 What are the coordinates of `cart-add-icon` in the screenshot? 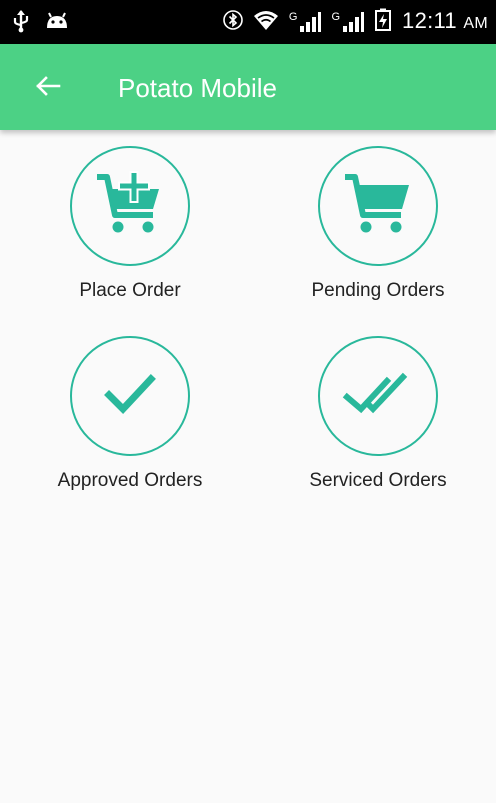 It's located at (130, 206).